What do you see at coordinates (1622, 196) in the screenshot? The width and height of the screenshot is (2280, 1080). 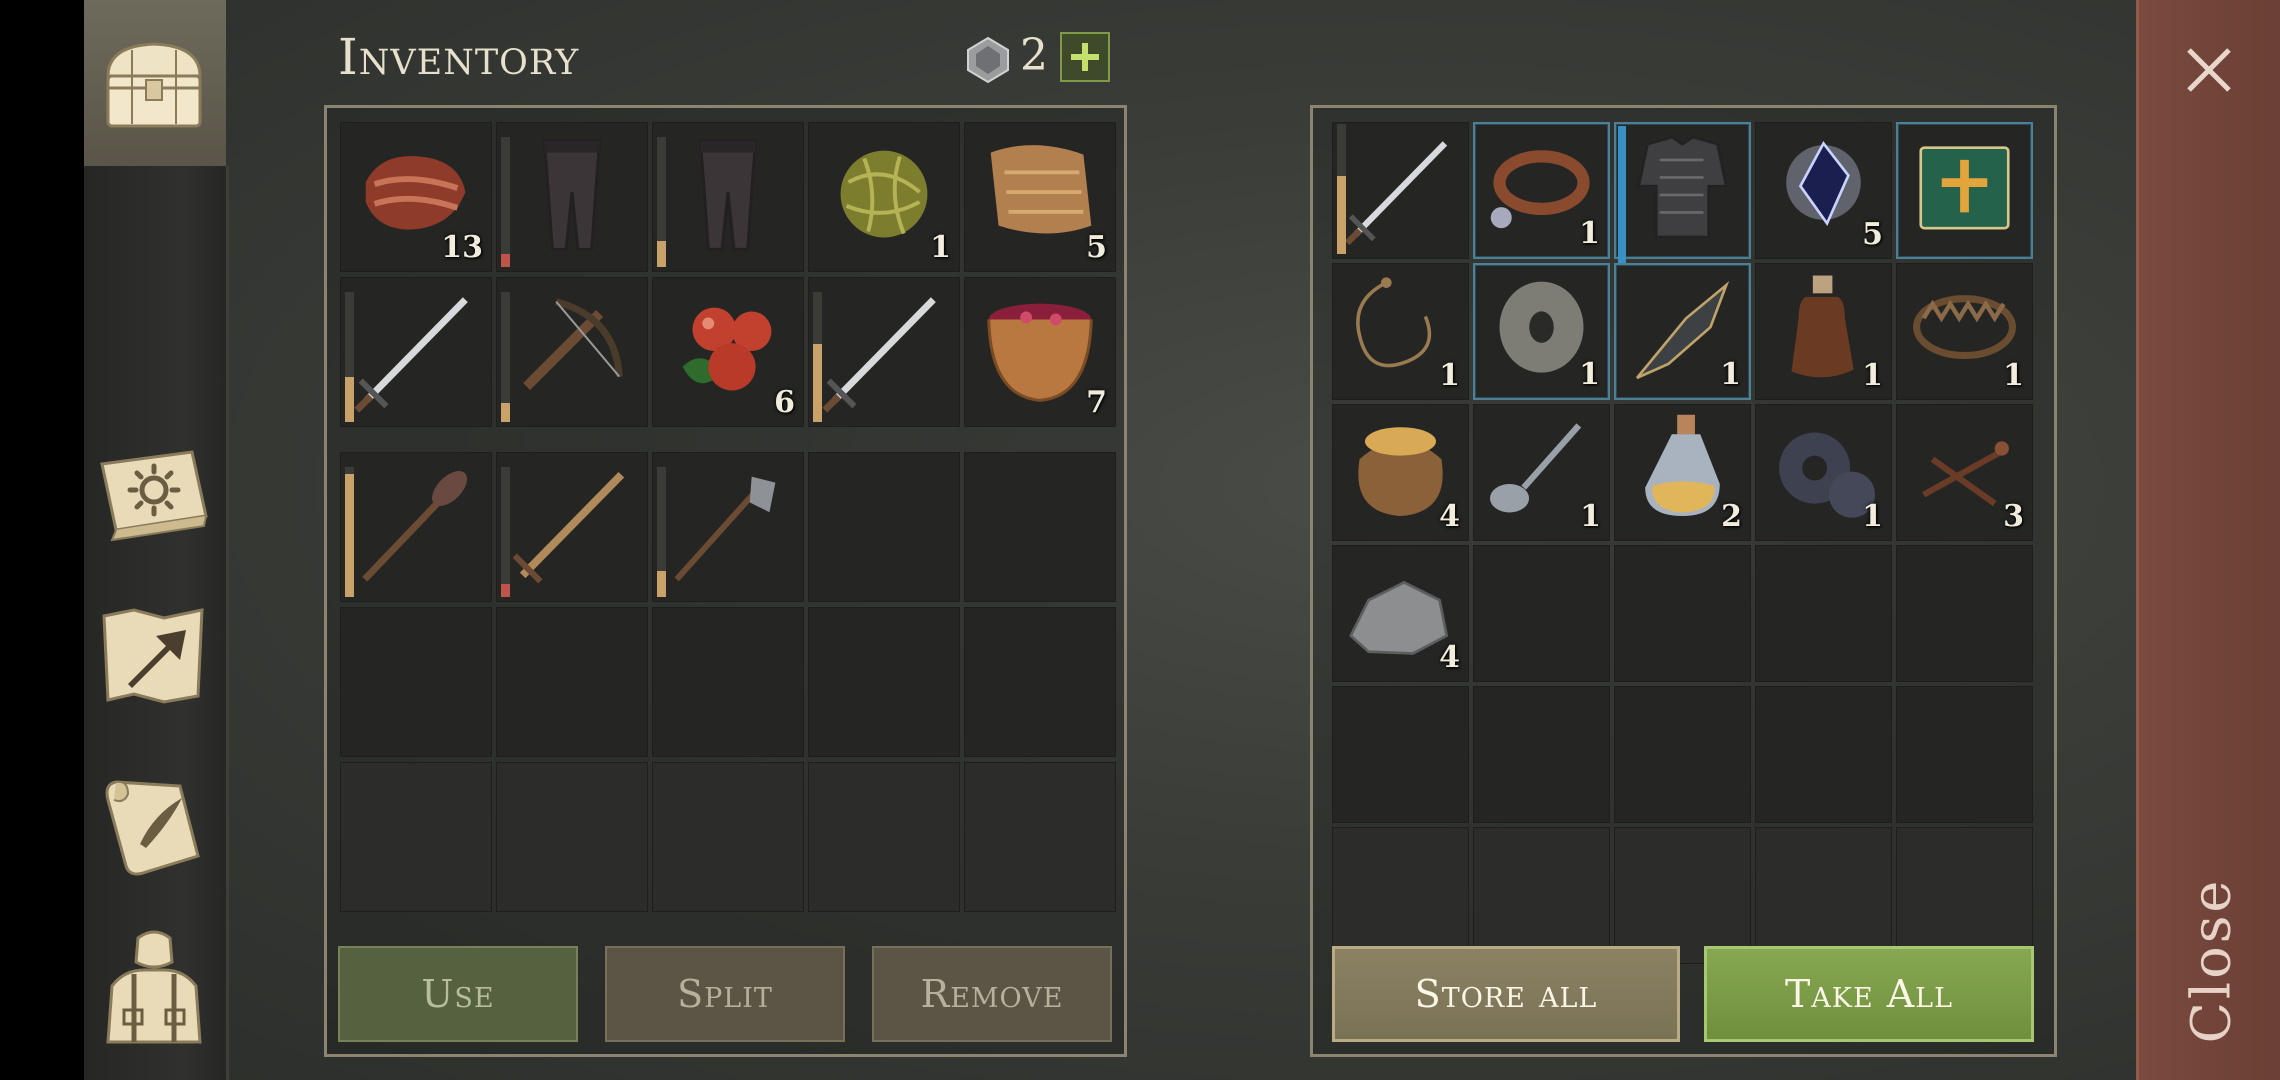 I see `highlight-bar` at bounding box center [1622, 196].